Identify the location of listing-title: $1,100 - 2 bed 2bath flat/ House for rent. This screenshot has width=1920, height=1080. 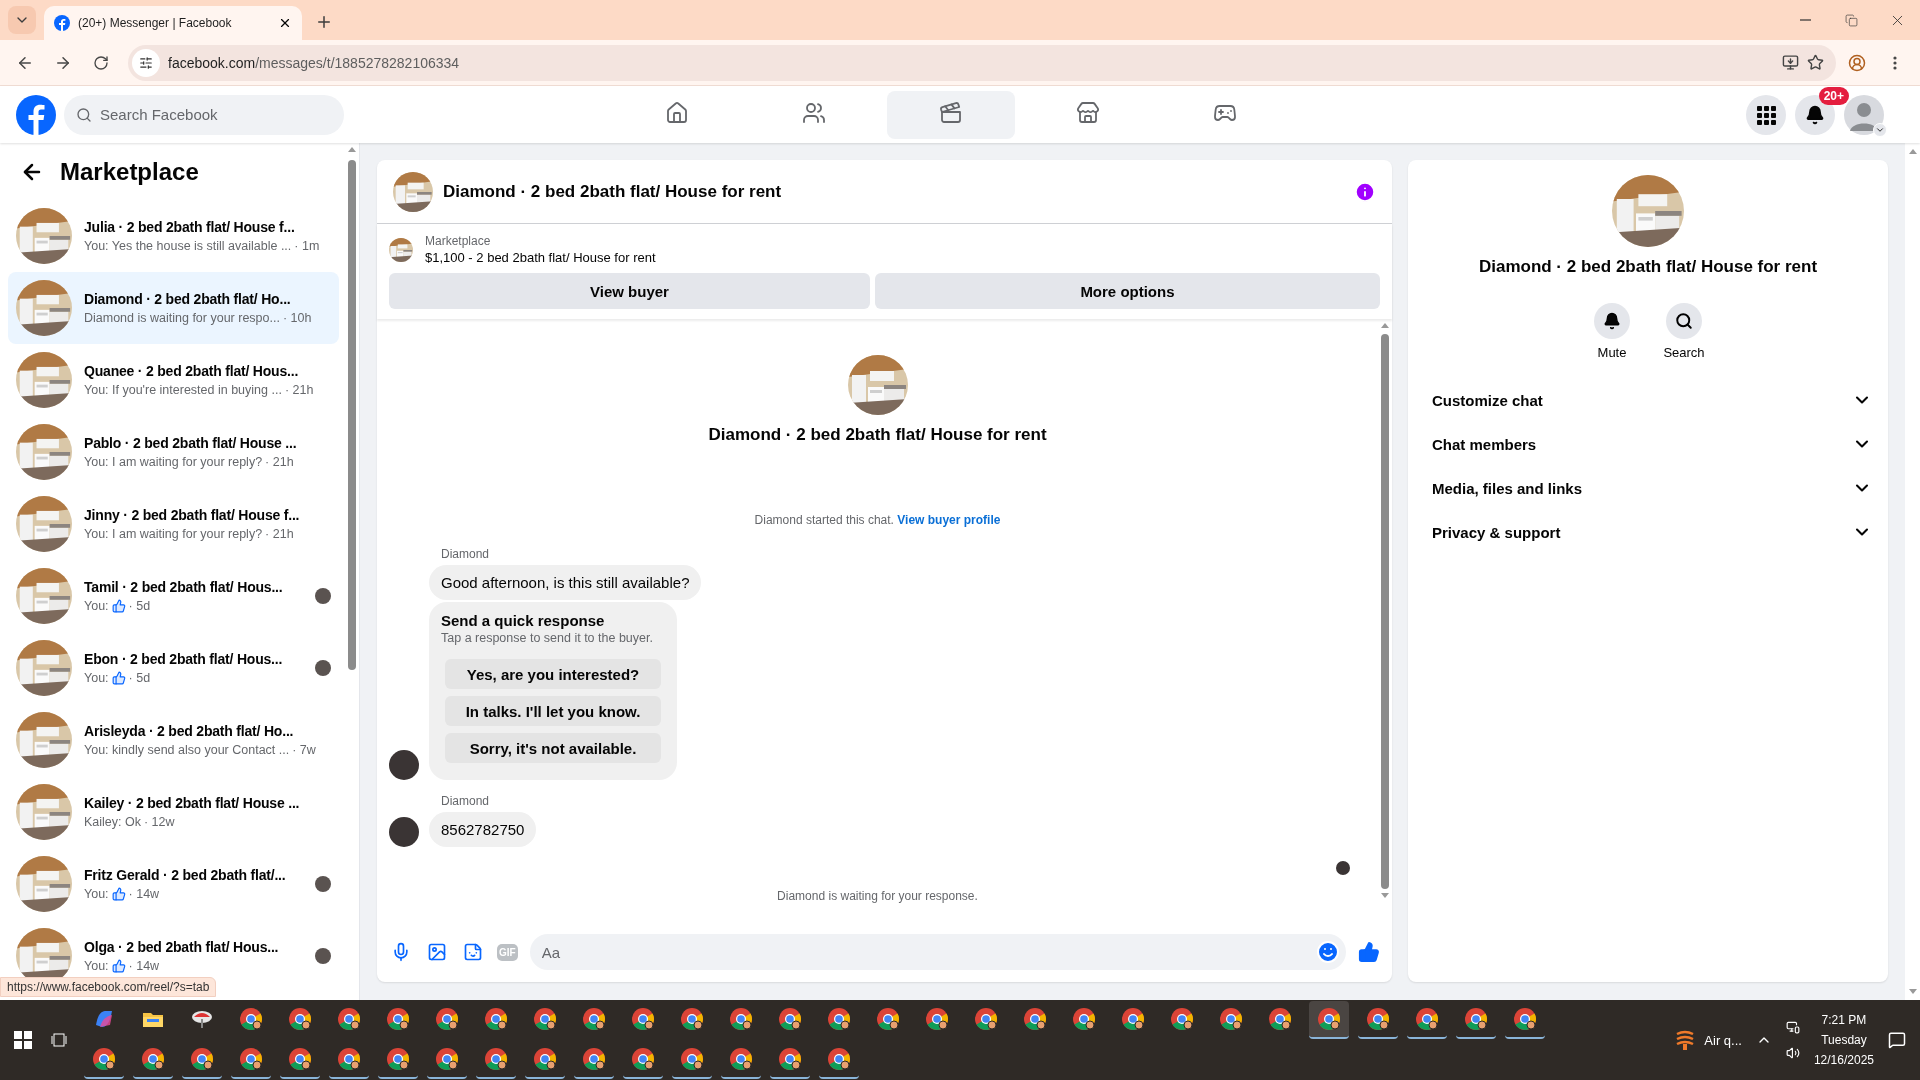
(540, 257).